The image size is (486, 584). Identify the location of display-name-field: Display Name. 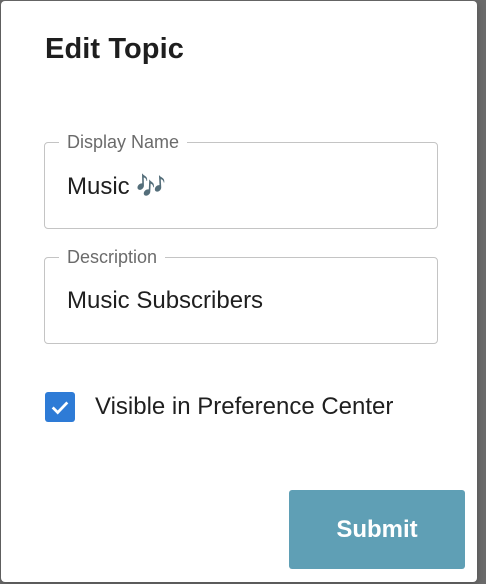
(241, 180).